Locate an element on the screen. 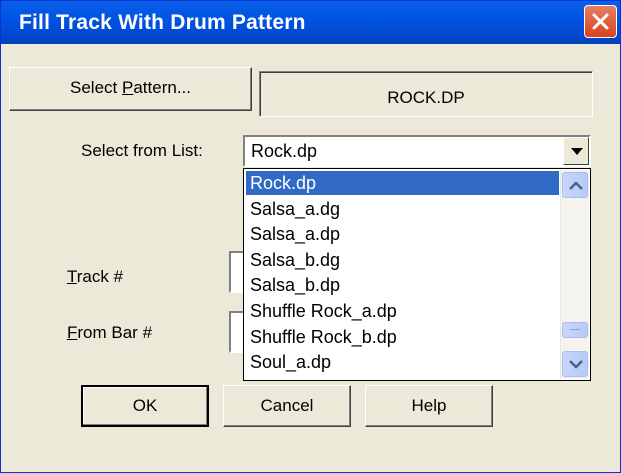  help-button: Help is located at coordinates (429, 406).